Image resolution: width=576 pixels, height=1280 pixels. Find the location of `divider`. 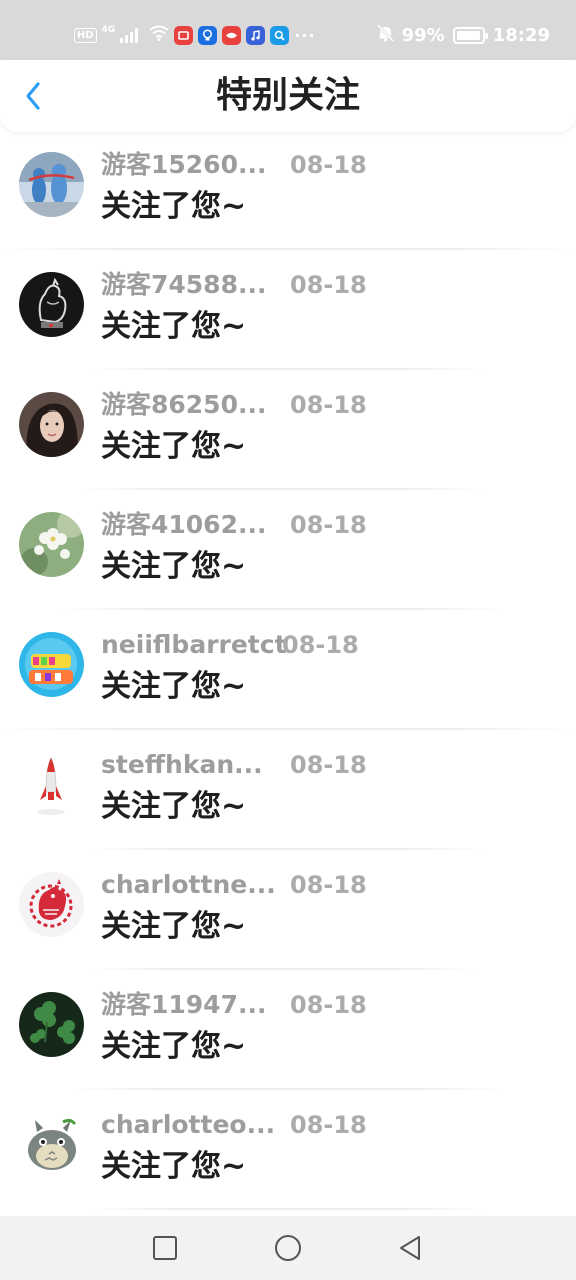

divider is located at coordinates (288, 1209).